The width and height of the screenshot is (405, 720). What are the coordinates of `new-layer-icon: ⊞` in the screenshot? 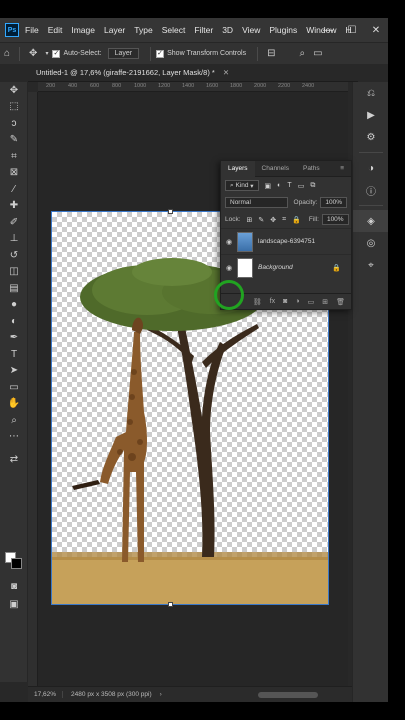 It's located at (325, 302).